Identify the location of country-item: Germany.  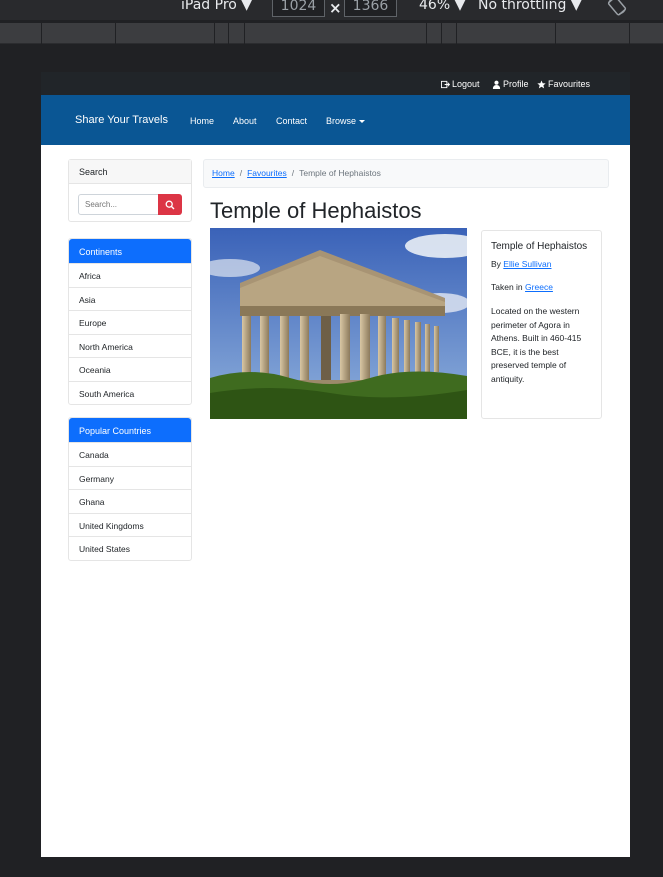
(130, 477).